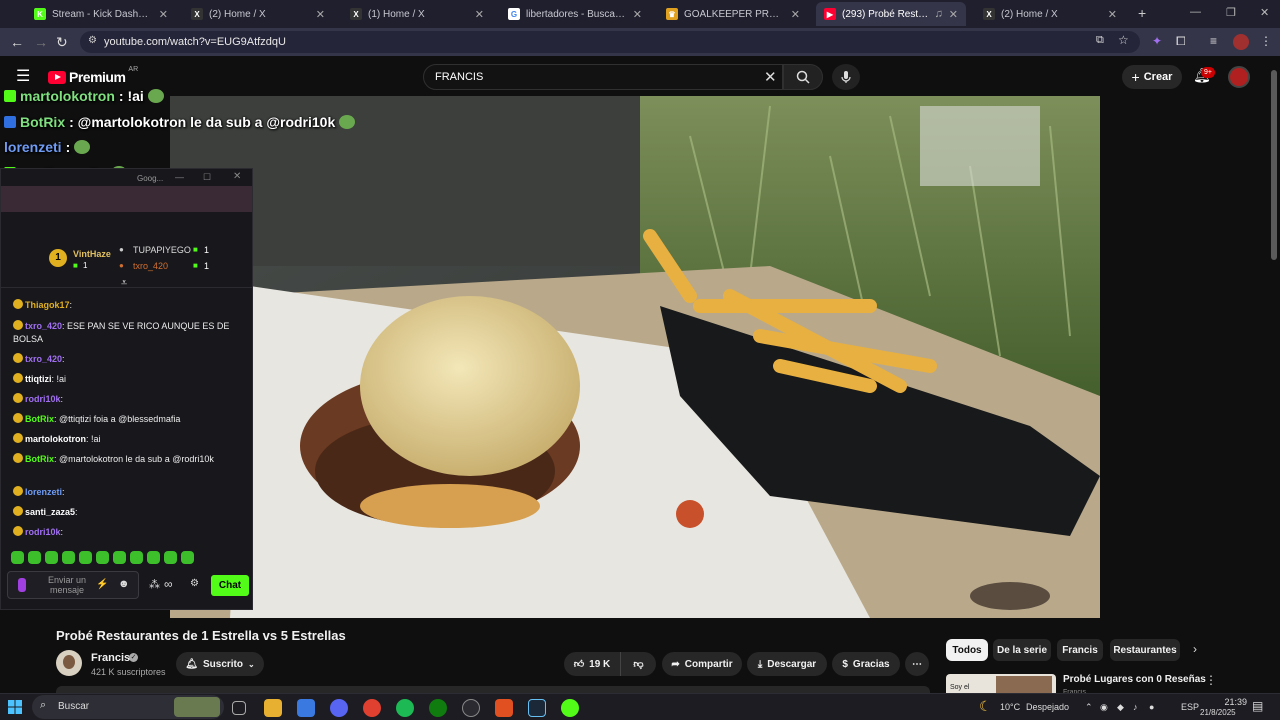 The width and height of the screenshot is (1280, 720). What do you see at coordinates (891, 14) in the screenshot?
I see `browser-tab: ▶ (293) Probé Restaurantes d ♫ ✕` at bounding box center [891, 14].